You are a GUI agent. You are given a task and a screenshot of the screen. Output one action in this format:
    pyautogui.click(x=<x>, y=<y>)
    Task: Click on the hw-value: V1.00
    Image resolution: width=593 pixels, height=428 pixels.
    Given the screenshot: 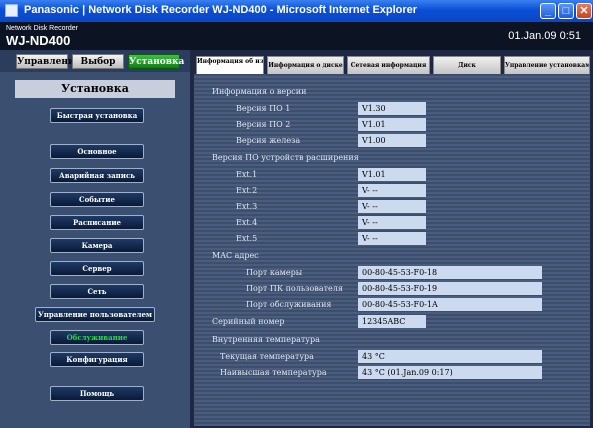 What is the action you would take?
    pyautogui.click(x=392, y=140)
    